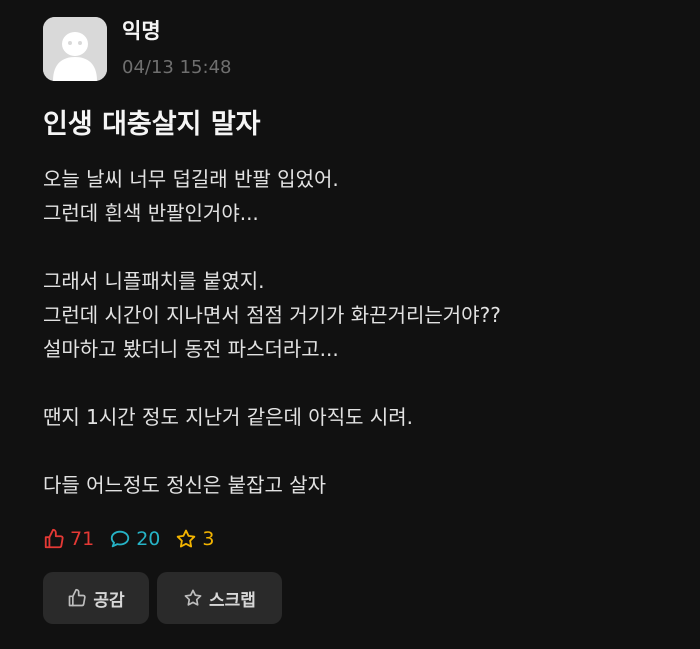 The image size is (700, 649). What do you see at coordinates (152, 124) in the screenshot?
I see `post-title: 인생 대충살지 말자` at bounding box center [152, 124].